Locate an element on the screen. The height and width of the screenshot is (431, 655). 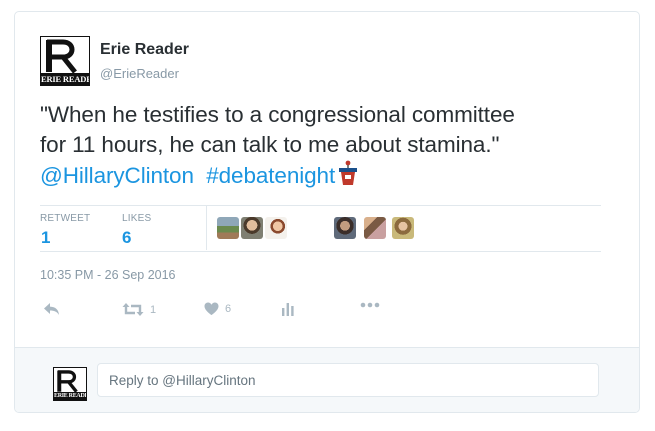
stats-divider-top is located at coordinates (320, 205).